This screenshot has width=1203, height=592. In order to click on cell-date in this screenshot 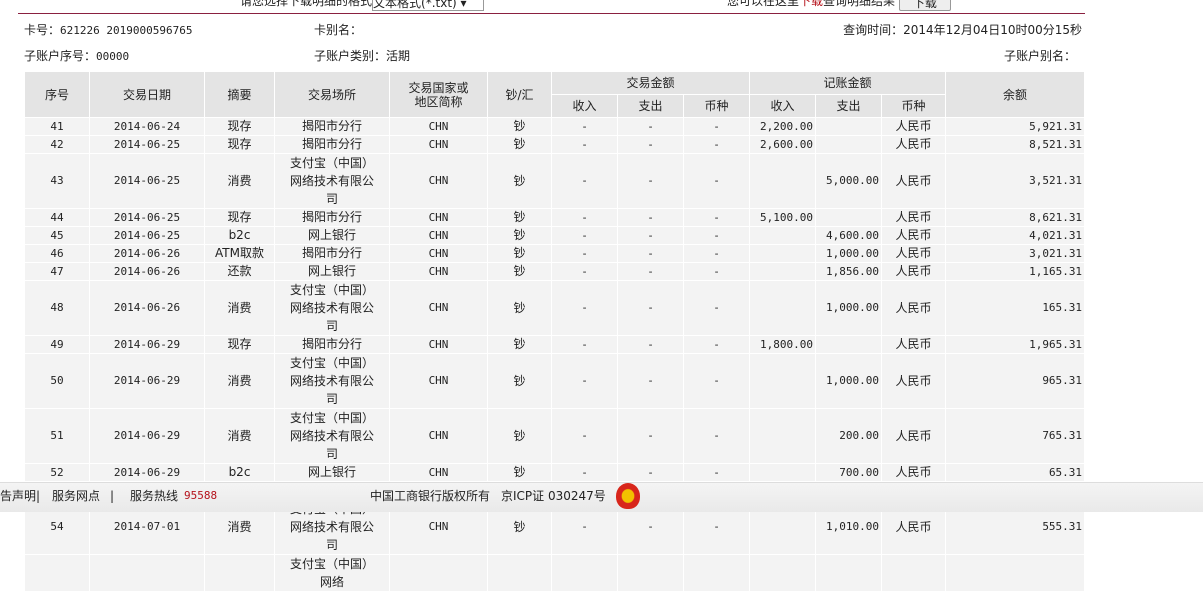, I will do `click(147, 573)`.